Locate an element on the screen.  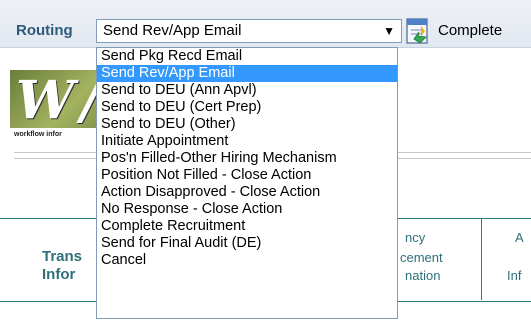
complete-icon is located at coordinates (418, 31).